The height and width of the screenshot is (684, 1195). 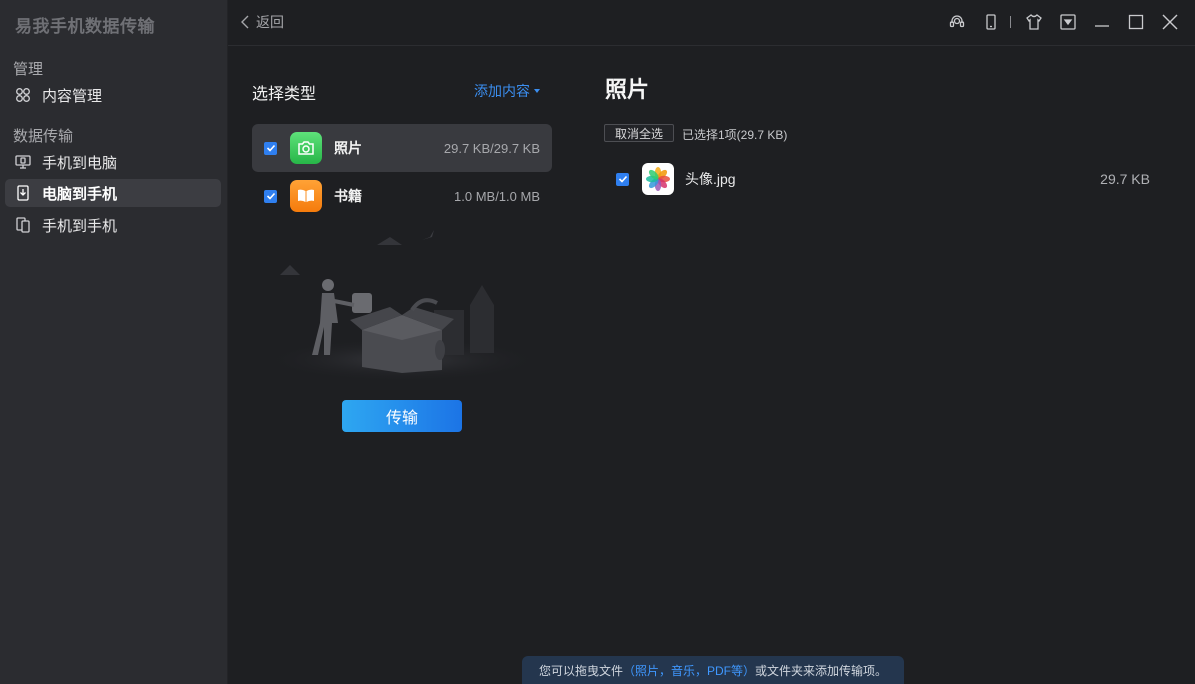 I want to click on caret-down-icon, so click(x=537, y=91).